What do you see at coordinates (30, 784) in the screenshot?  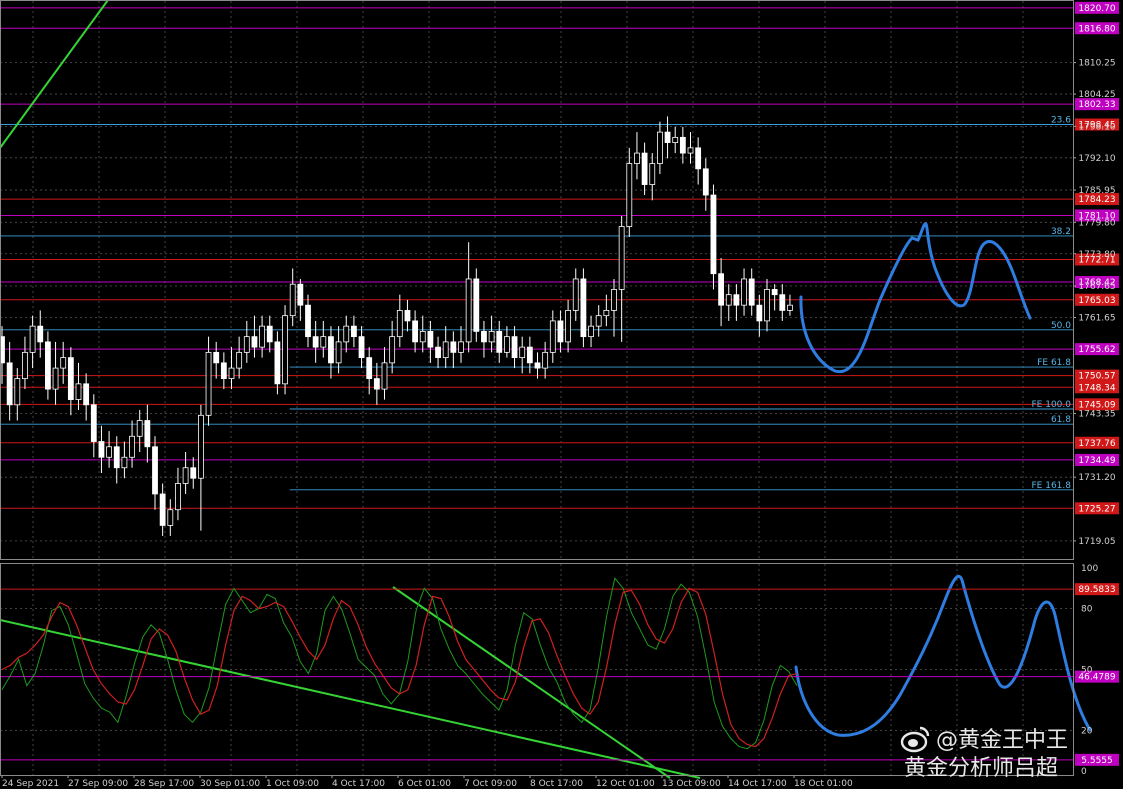 I see `time-tick-label: 24 Sep 2021` at bounding box center [30, 784].